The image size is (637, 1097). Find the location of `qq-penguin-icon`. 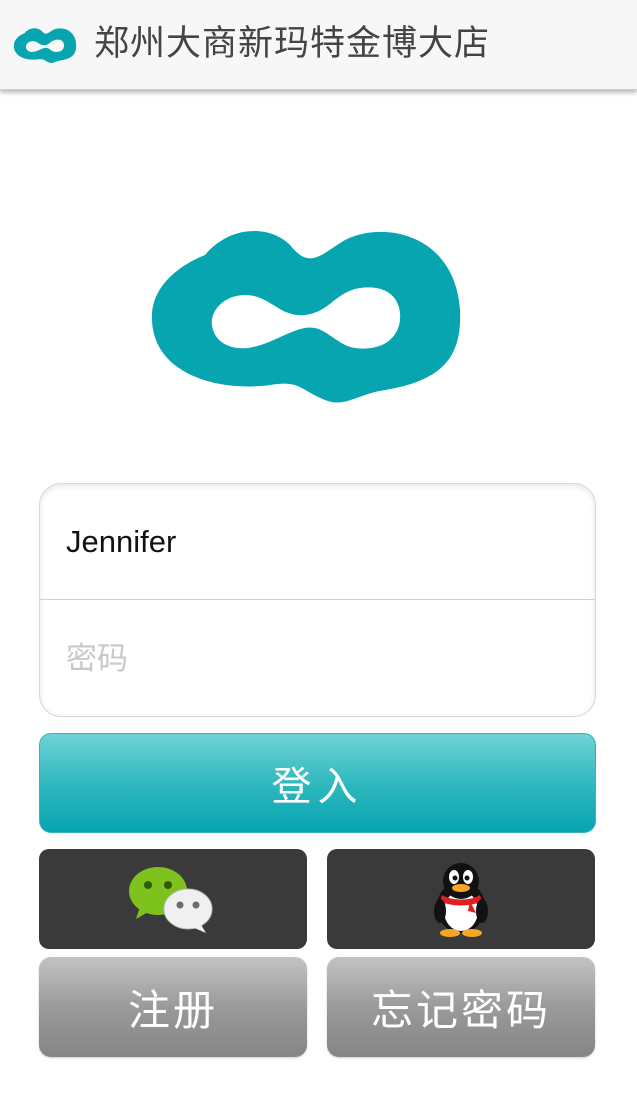

qq-penguin-icon is located at coordinates (461, 900).